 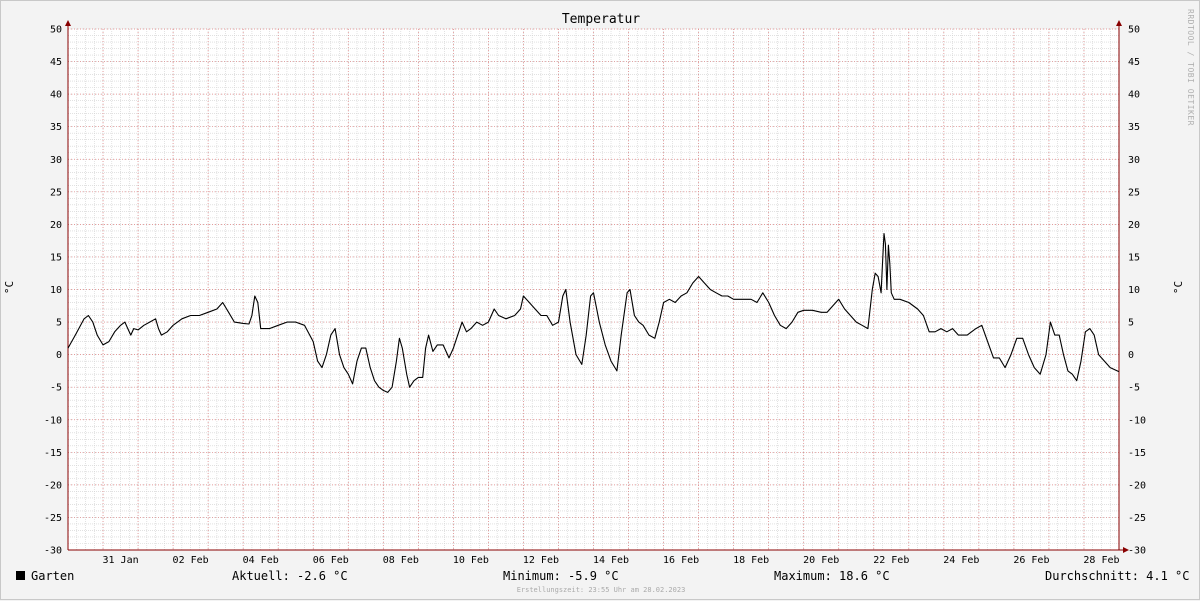 I want to click on y-tick-label-right: -15, so click(x=1137, y=453).